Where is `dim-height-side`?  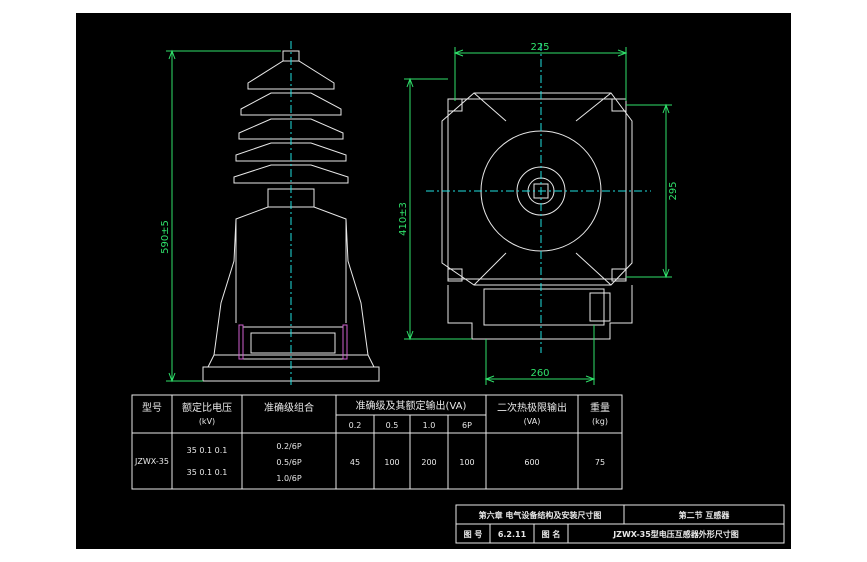 dim-height-side is located at coordinates (438, 209).